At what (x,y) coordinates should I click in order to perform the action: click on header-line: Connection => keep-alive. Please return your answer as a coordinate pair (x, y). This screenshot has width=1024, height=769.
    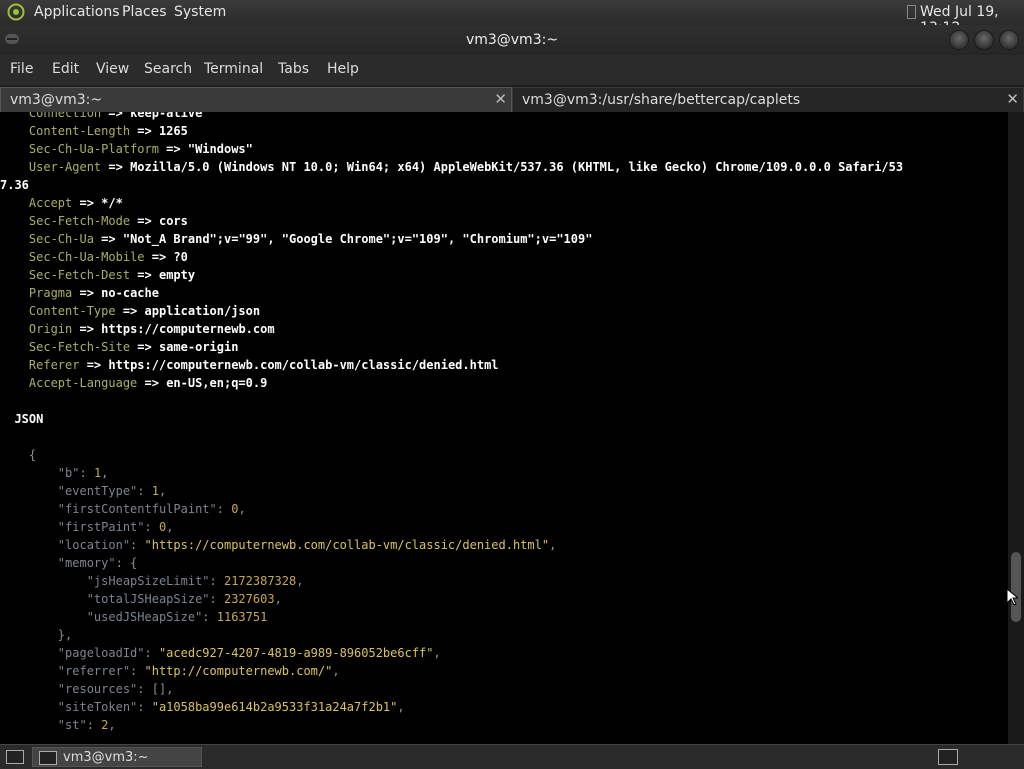
    Looking at the image, I should click on (115, 116).